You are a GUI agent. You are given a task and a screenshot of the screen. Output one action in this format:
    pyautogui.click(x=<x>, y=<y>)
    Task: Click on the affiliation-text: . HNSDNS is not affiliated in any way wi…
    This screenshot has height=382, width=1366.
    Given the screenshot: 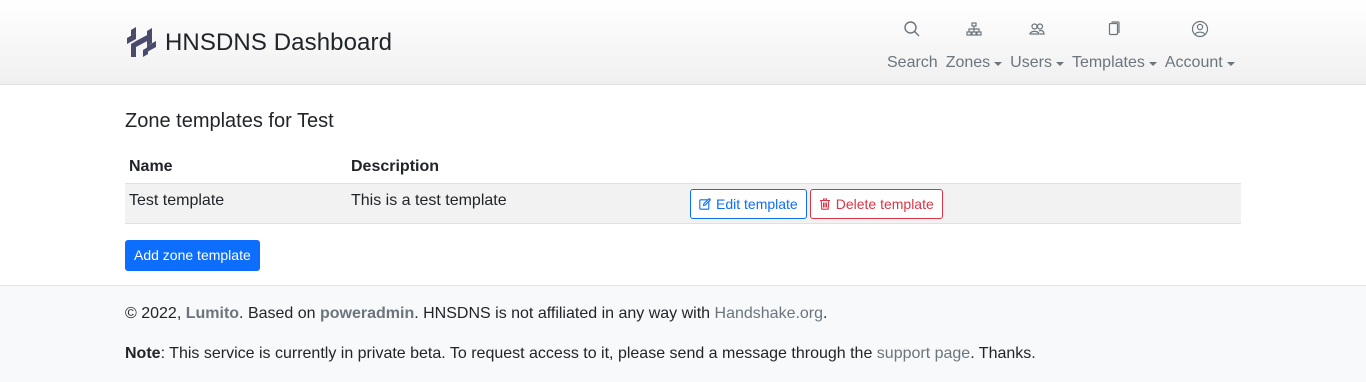 What is the action you would take?
    pyautogui.click(x=564, y=313)
    